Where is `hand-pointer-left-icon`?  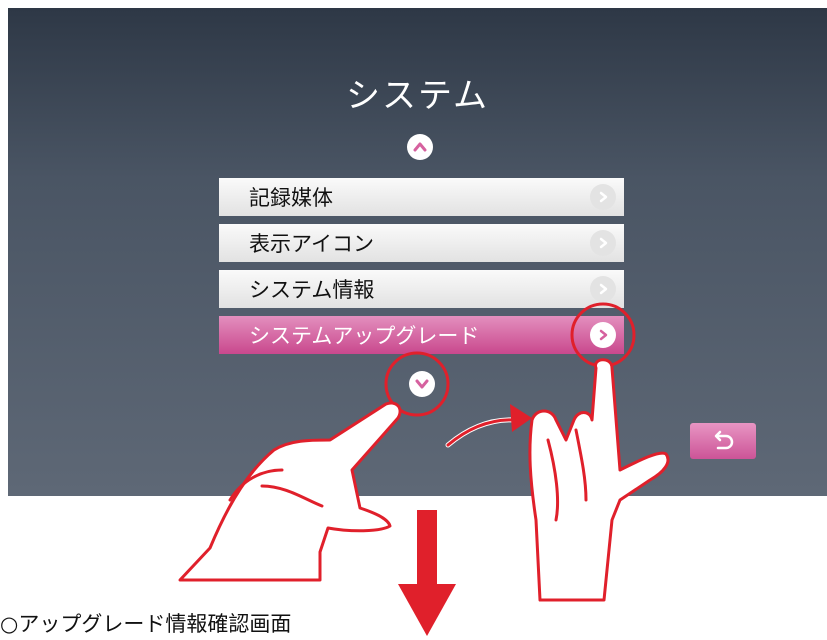 hand-pointer-left-icon is located at coordinates (290, 491).